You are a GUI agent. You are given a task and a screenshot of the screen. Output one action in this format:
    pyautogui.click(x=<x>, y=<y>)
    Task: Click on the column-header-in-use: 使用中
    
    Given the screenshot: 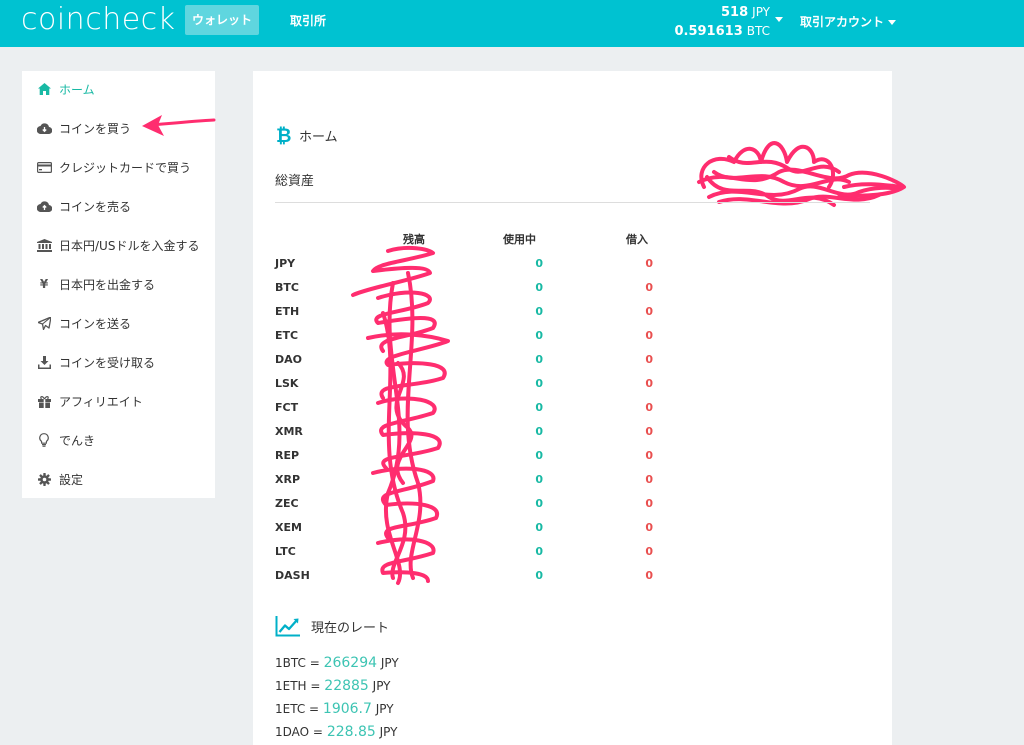 What is the action you would take?
    pyautogui.click(x=519, y=239)
    